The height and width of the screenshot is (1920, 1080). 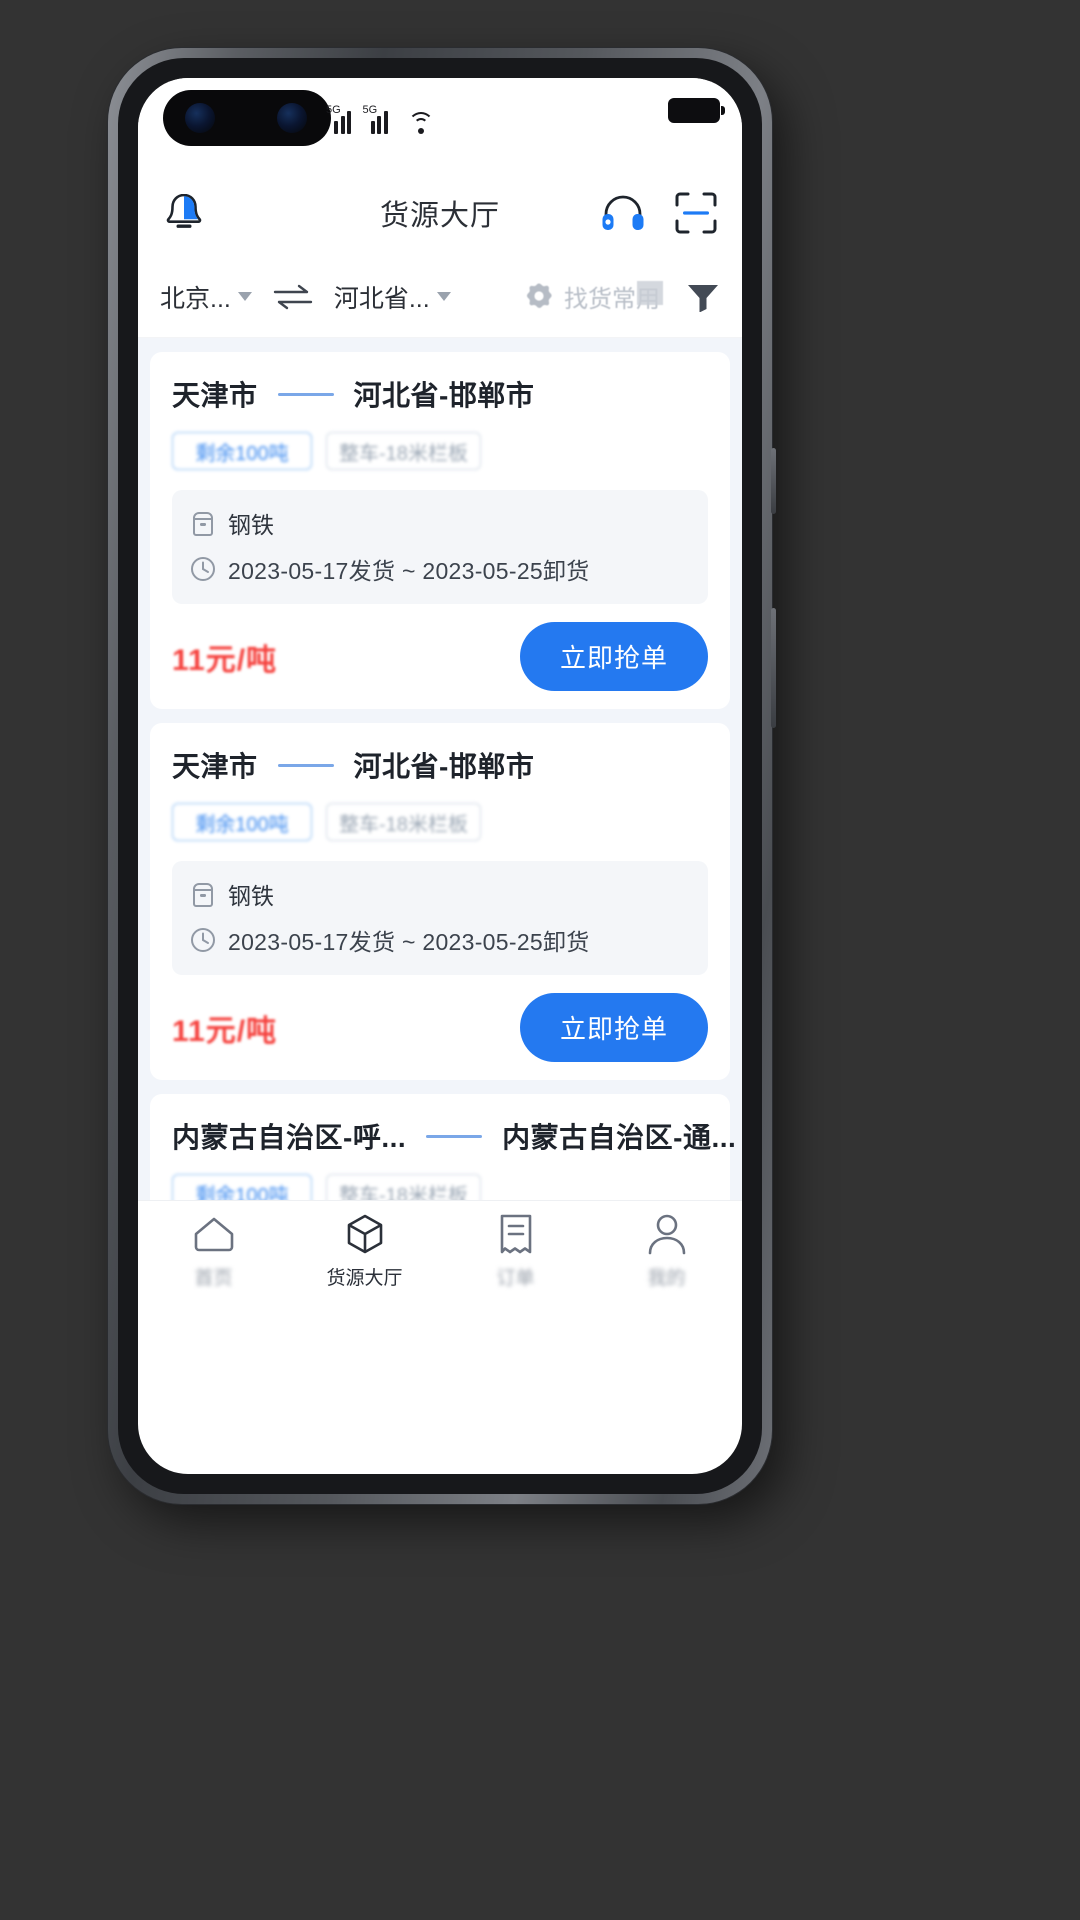 I want to click on user-icon, so click(x=667, y=1234).